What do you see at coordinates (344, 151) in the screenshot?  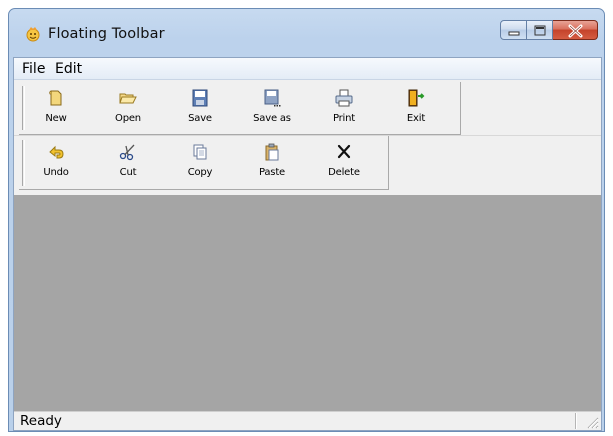 I see `delete-x-icon` at bounding box center [344, 151].